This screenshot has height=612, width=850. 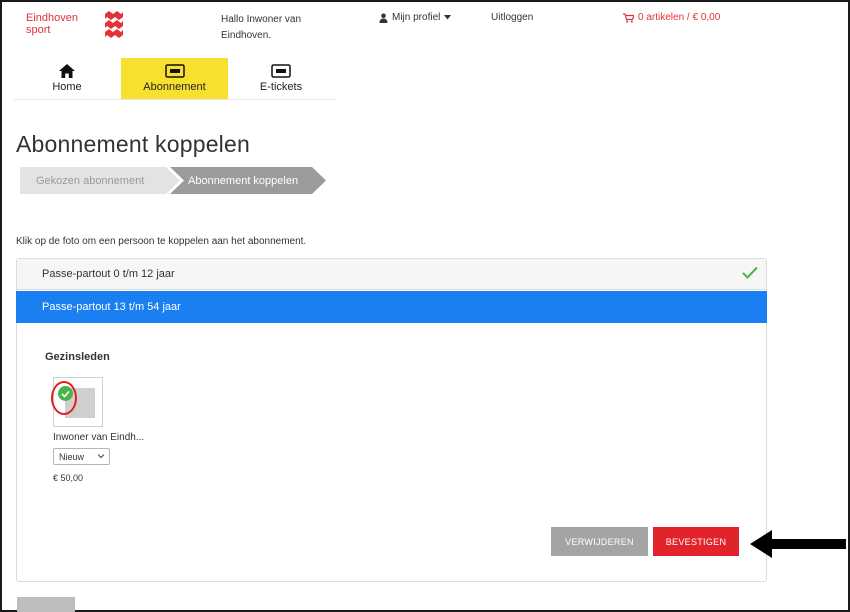 What do you see at coordinates (248, 180) in the screenshot?
I see `step-link-subscription: Abonnement koppelen` at bounding box center [248, 180].